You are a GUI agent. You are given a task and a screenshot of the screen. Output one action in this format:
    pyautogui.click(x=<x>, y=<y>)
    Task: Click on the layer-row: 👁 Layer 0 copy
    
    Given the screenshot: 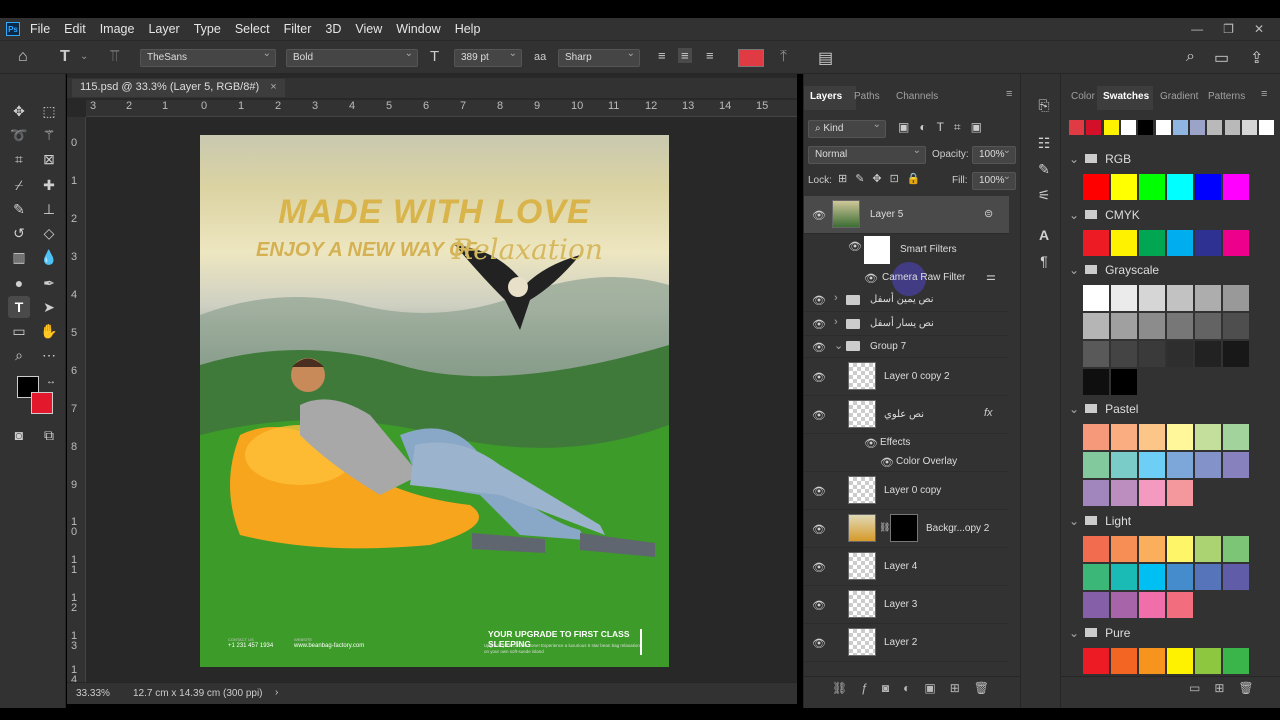 What is the action you would take?
    pyautogui.click(x=906, y=491)
    